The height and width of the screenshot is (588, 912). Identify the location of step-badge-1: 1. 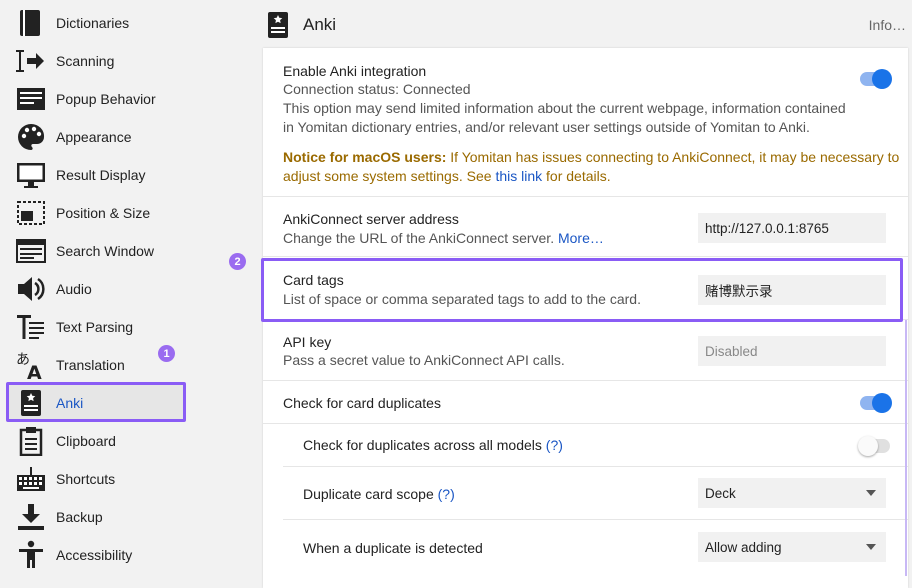
(166, 353).